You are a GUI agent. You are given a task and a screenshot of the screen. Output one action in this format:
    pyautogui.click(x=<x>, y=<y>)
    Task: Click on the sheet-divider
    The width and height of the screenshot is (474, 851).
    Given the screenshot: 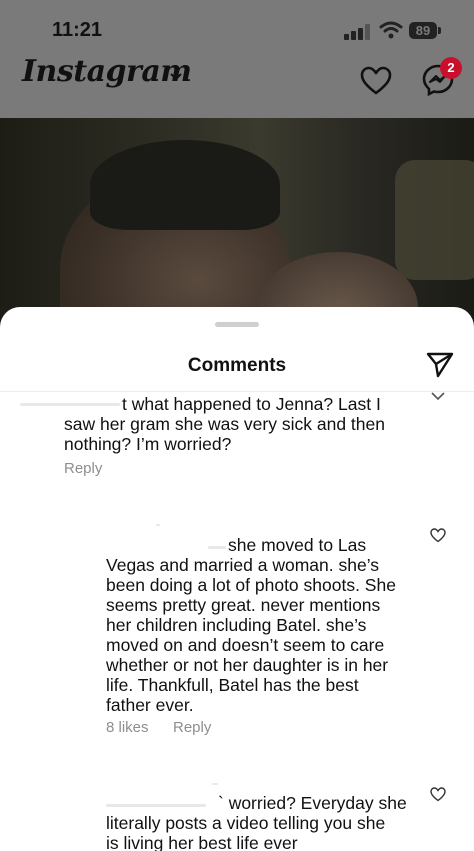 What is the action you would take?
    pyautogui.click(x=237, y=391)
    